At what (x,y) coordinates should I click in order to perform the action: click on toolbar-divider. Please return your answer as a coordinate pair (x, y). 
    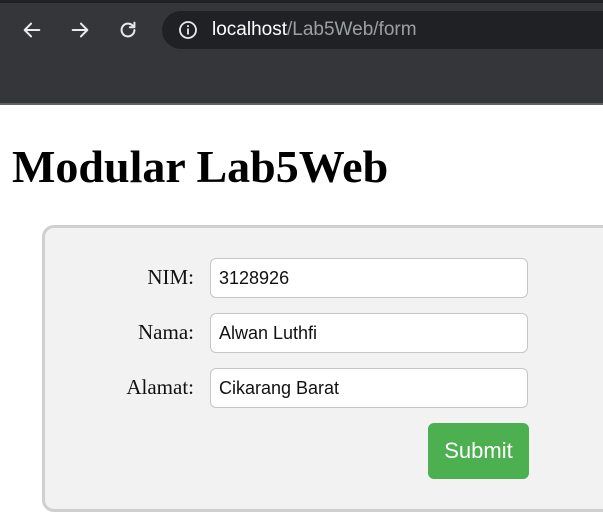
    Looking at the image, I should click on (301, 104).